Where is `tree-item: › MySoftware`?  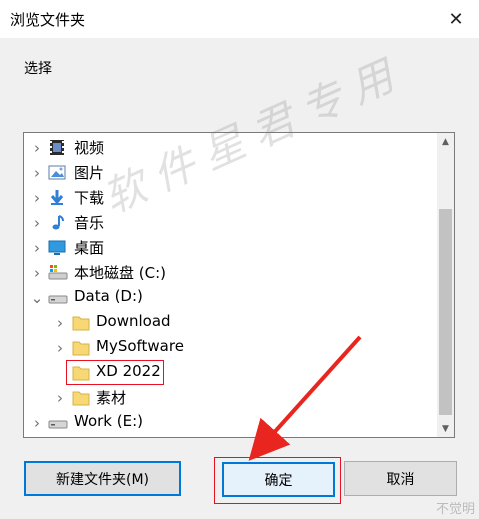
tree-item: › MySoftware is located at coordinates (229, 347).